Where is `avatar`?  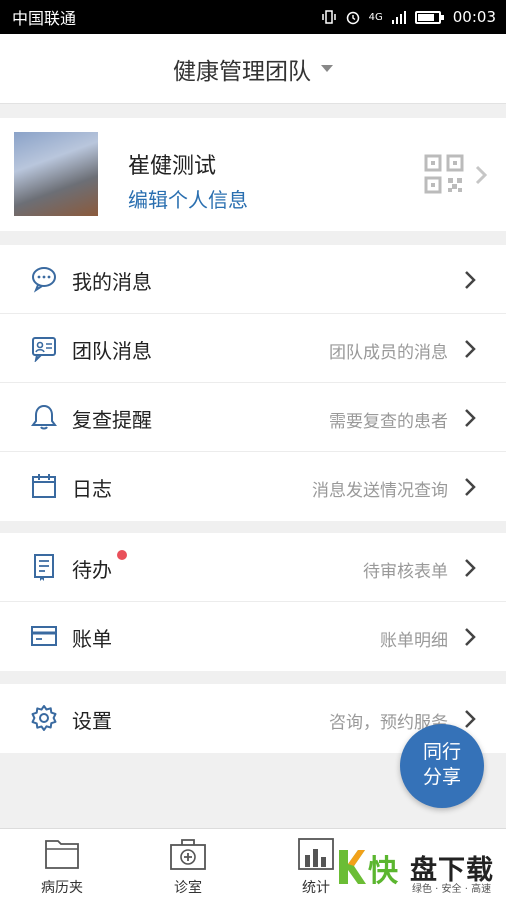
avatar is located at coordinates (56, 174).